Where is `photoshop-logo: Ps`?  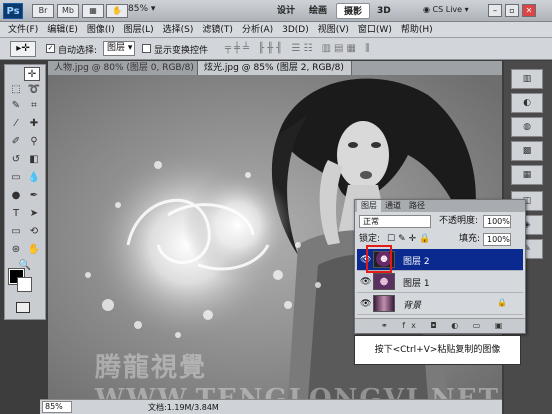
photoshop-logo: Ps is located at coordinates (13, 11).